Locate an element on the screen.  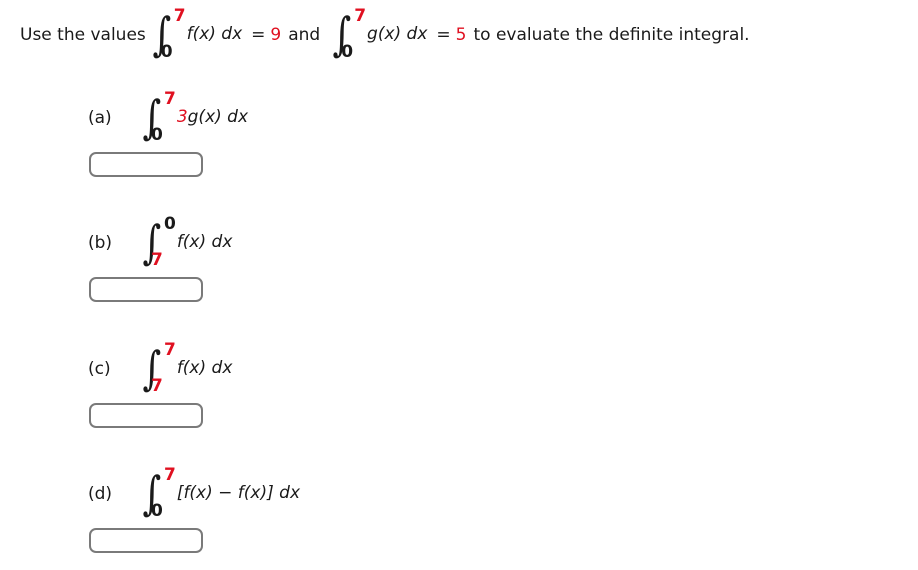
problem-part-b: (b) ∫ 0 7 f(x) dx is located at coordinates (160, 258).